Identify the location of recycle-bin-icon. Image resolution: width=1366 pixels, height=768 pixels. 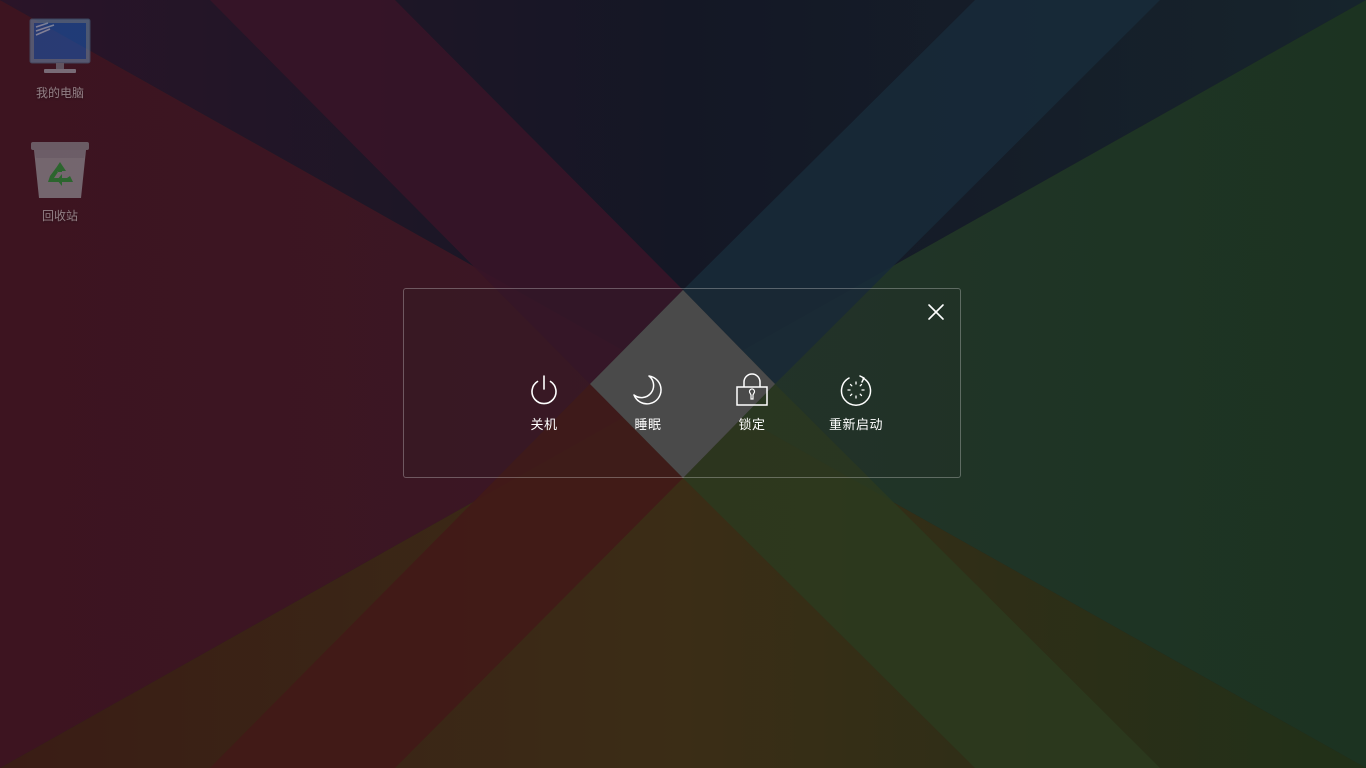
(60, 170).